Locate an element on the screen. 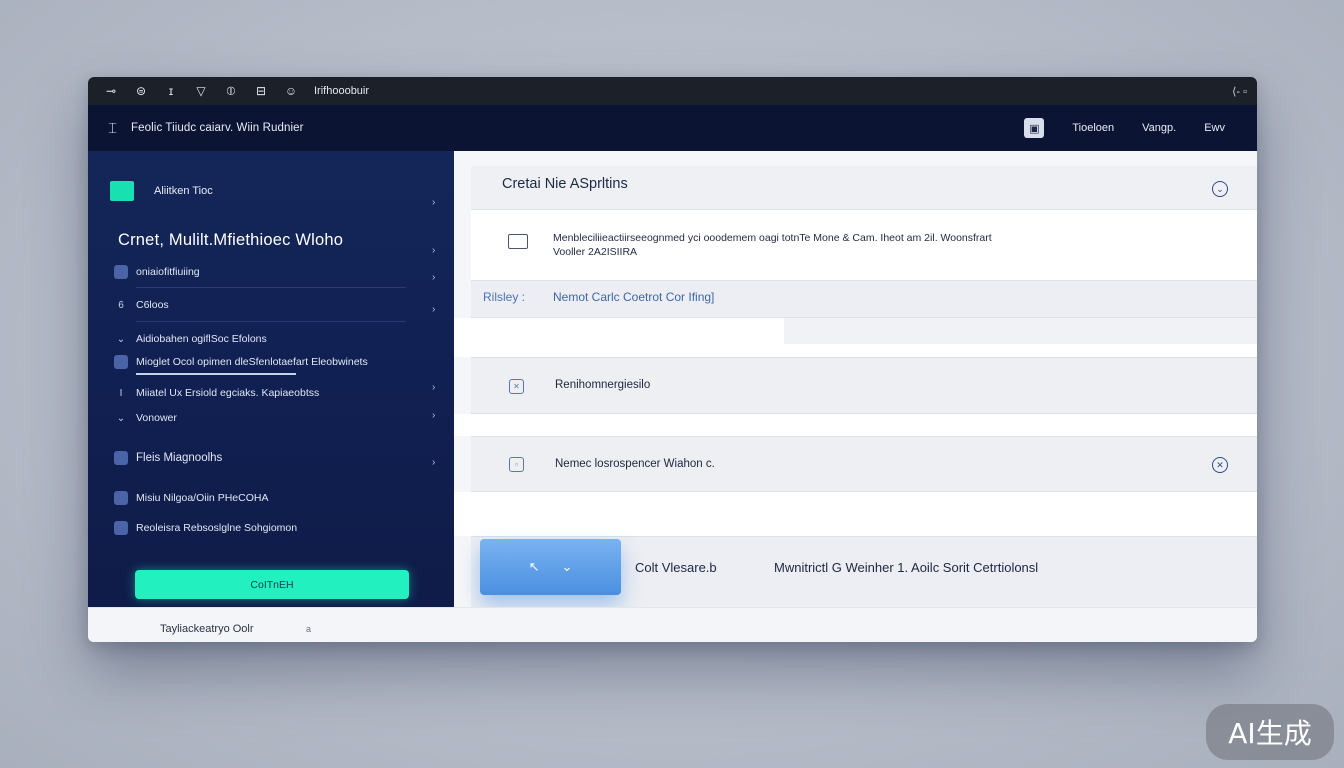  sidebar-item: oniaiofitfiuiing is located at coordinates (157, 272).